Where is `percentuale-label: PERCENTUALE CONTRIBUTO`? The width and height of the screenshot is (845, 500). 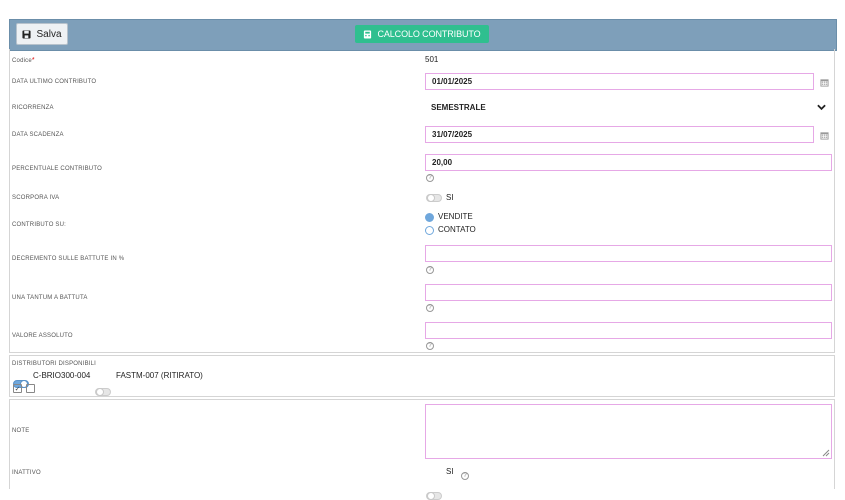
percentuale-label: PERCENTUALE CONTRIBUTO is located at coordinates (57, 169).